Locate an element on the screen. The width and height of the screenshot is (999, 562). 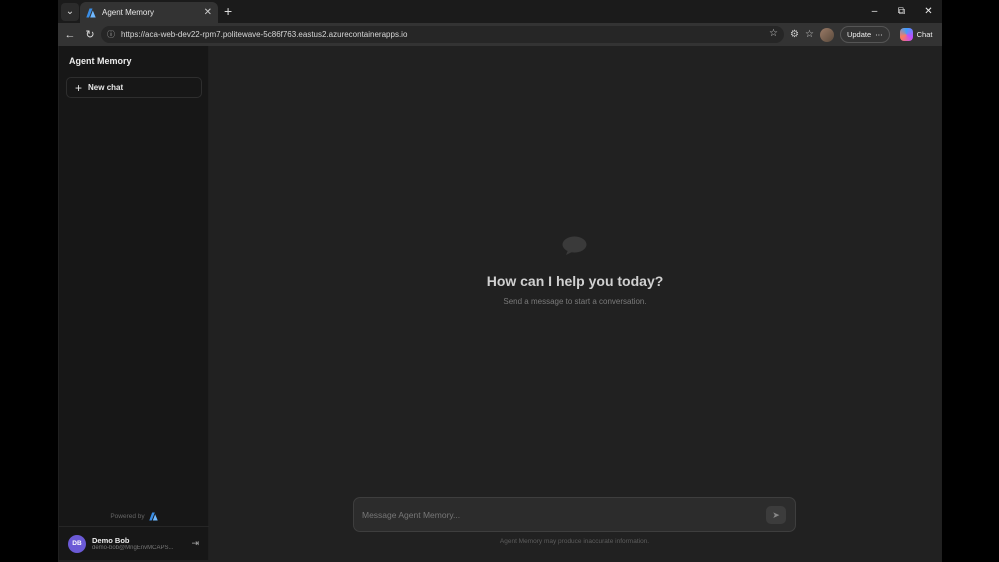
update-label: Update is located at coordinates (859, 34).